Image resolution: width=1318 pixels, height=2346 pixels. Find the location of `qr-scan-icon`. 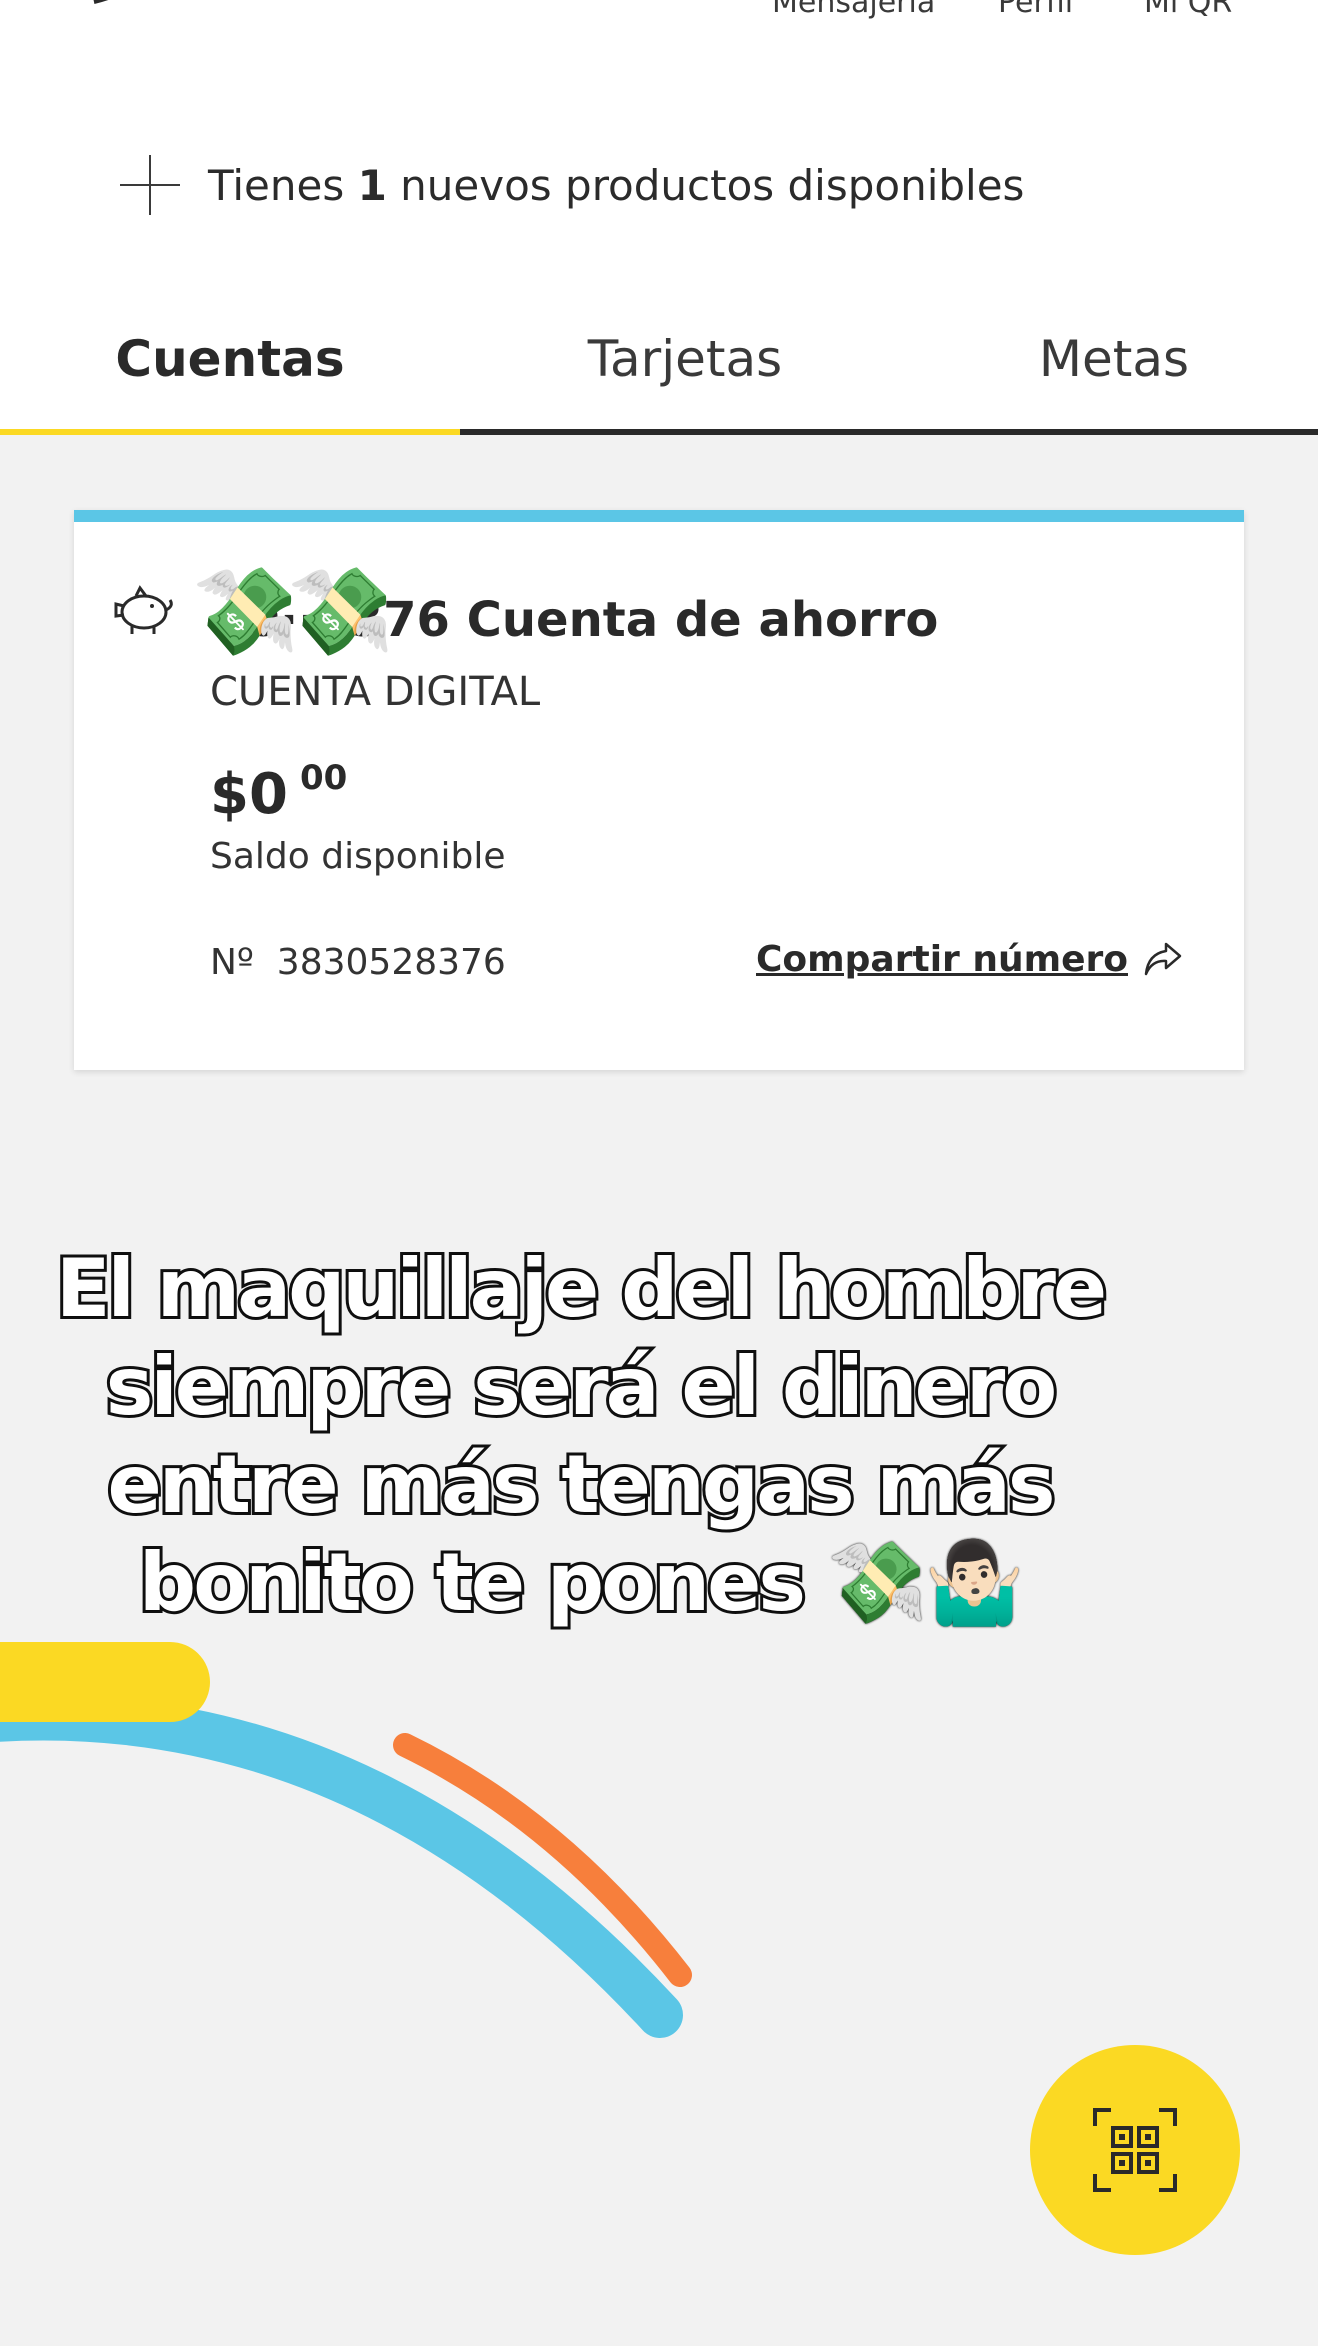

qr-scan-icon is located at coordinates (1135, 2150).